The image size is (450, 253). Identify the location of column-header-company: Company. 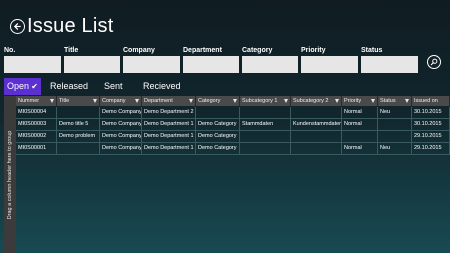
(121, 101).